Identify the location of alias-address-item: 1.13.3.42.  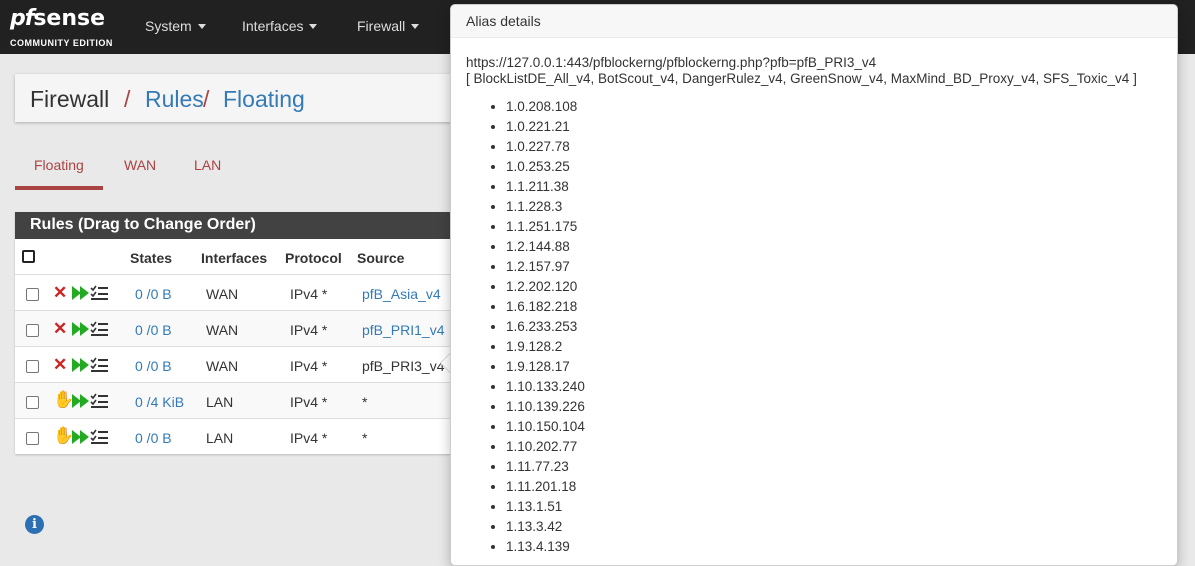
(545, 527).